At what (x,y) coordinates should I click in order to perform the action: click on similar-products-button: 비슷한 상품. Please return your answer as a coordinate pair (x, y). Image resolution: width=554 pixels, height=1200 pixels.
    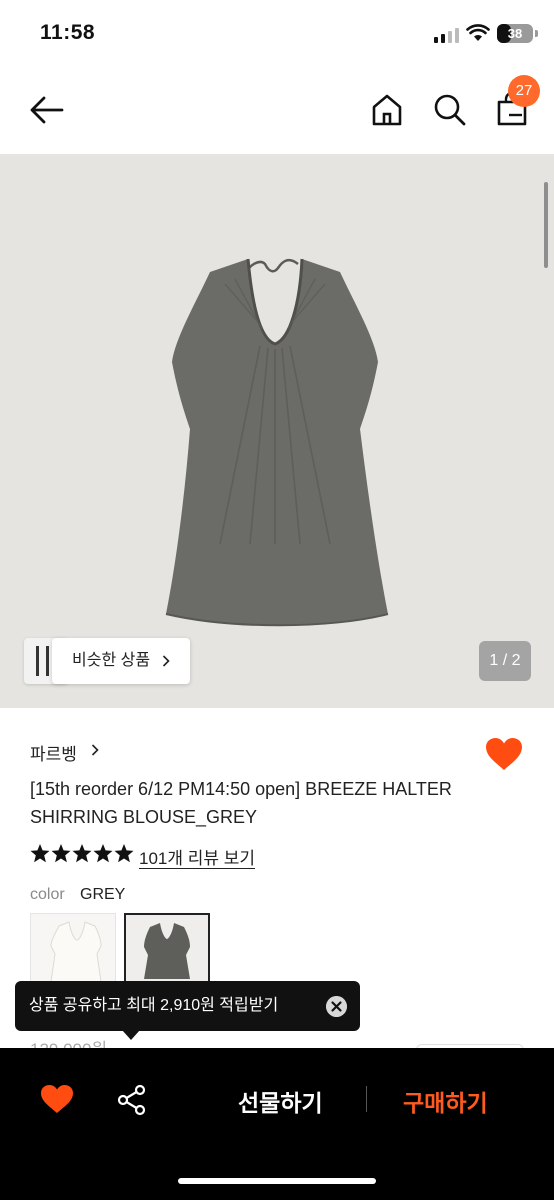
    Looking at the image, I should click on (121, 661).